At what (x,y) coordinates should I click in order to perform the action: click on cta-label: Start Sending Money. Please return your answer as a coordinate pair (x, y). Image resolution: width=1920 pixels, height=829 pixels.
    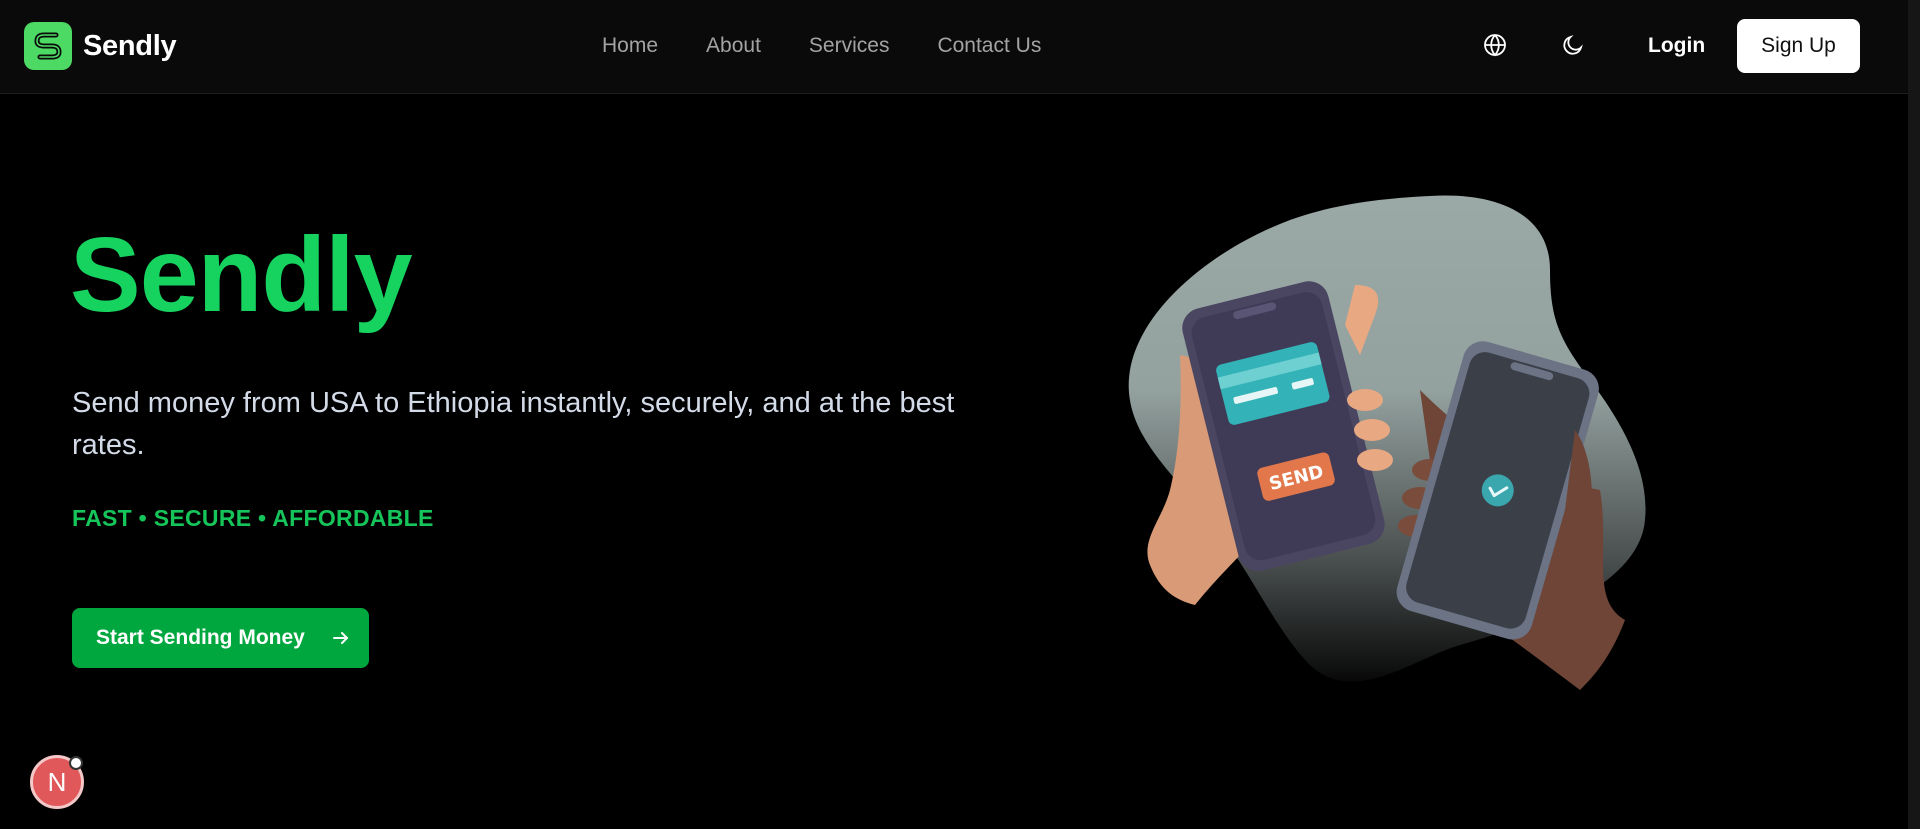
    Looking at the image, I should click on (200, 637).